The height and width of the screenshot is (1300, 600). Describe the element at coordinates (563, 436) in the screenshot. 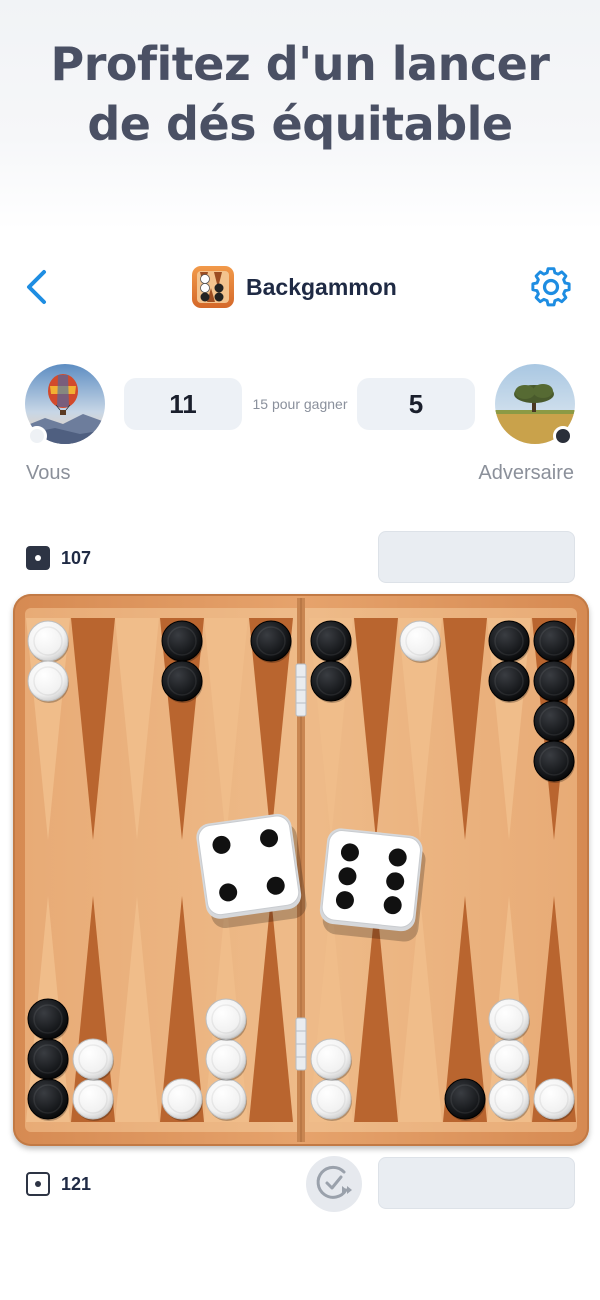

I see `player-status-dot-opponent` at that location.